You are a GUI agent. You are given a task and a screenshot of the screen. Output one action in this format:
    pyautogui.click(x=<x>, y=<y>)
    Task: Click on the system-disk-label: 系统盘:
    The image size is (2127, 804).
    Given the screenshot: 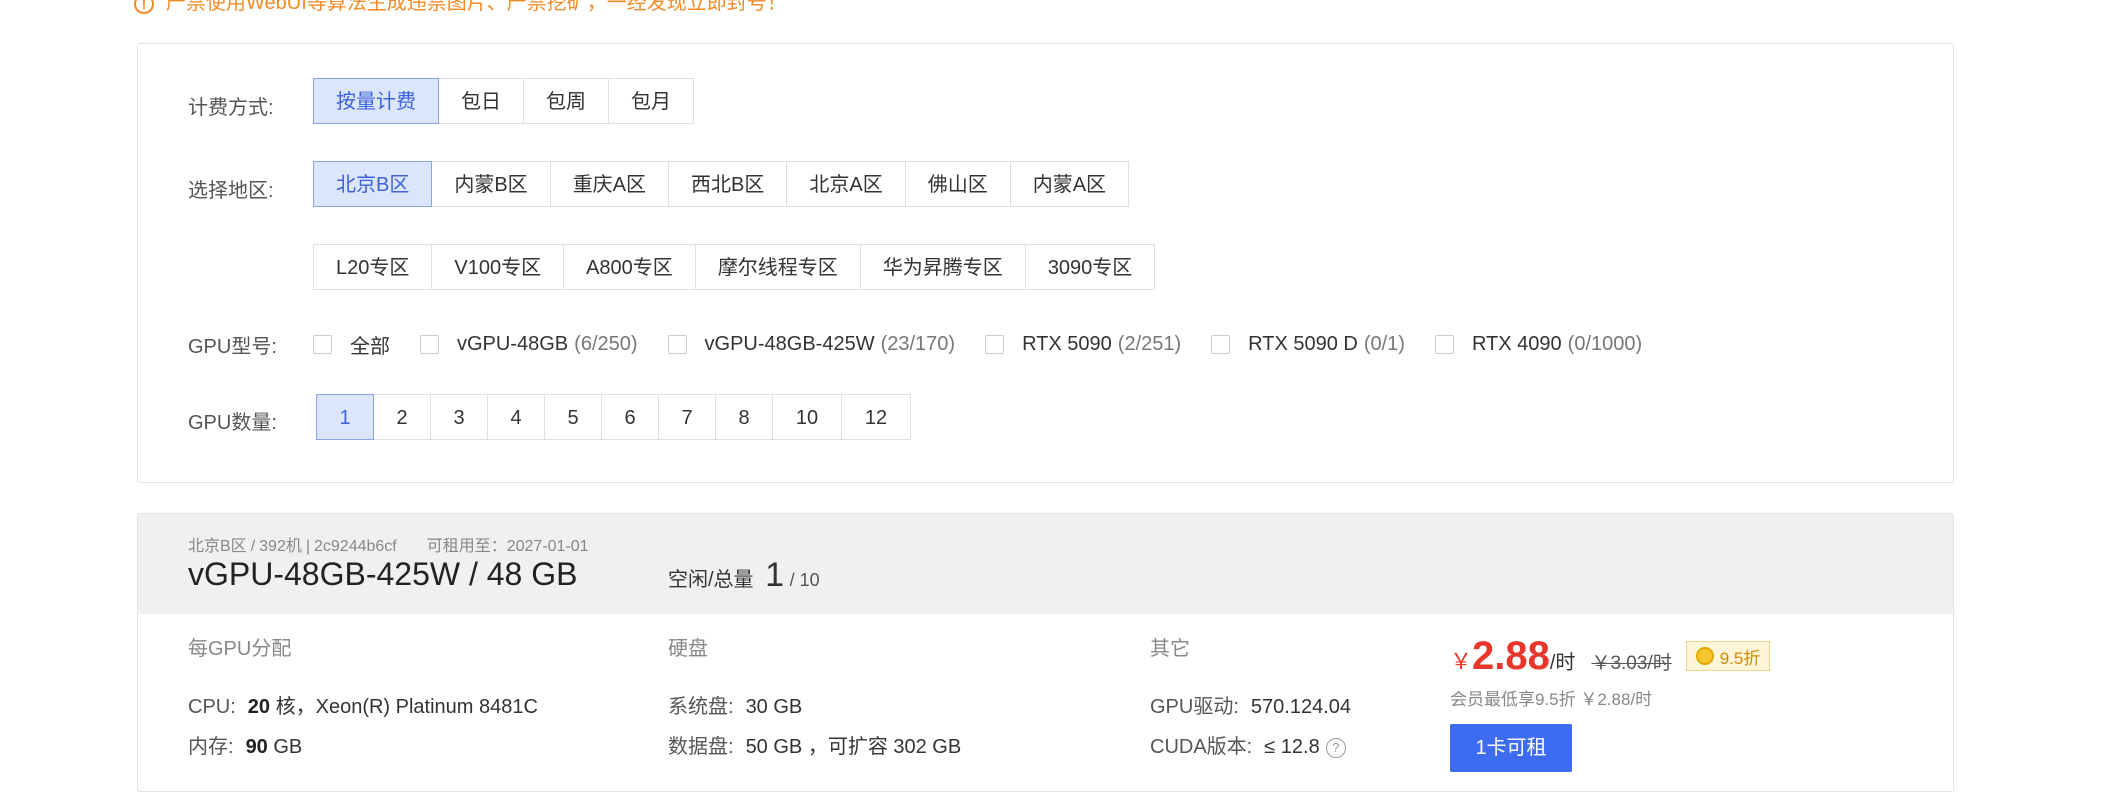 What is the action you would take?
    pyautogui.click(x=701, y=707)
    